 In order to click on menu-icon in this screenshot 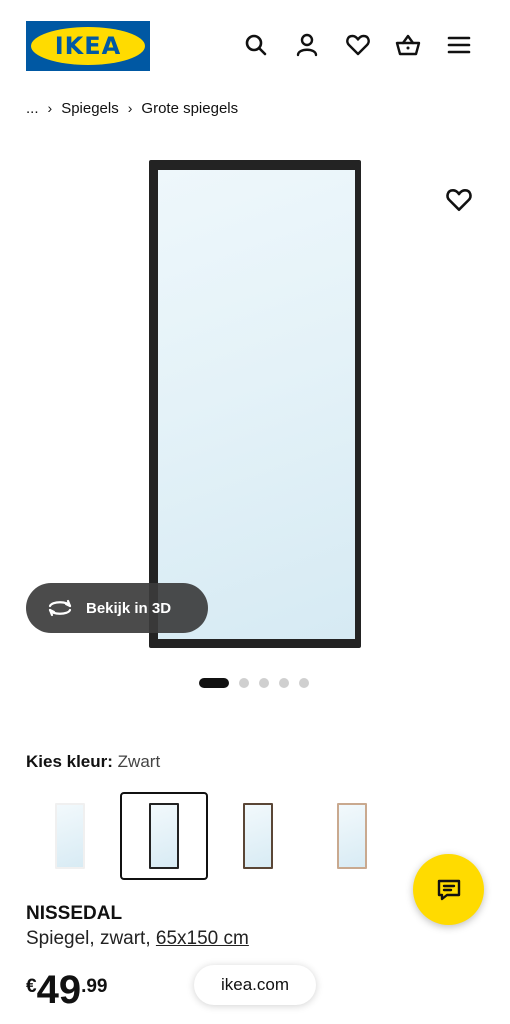, I will do `click(459, 45)`.